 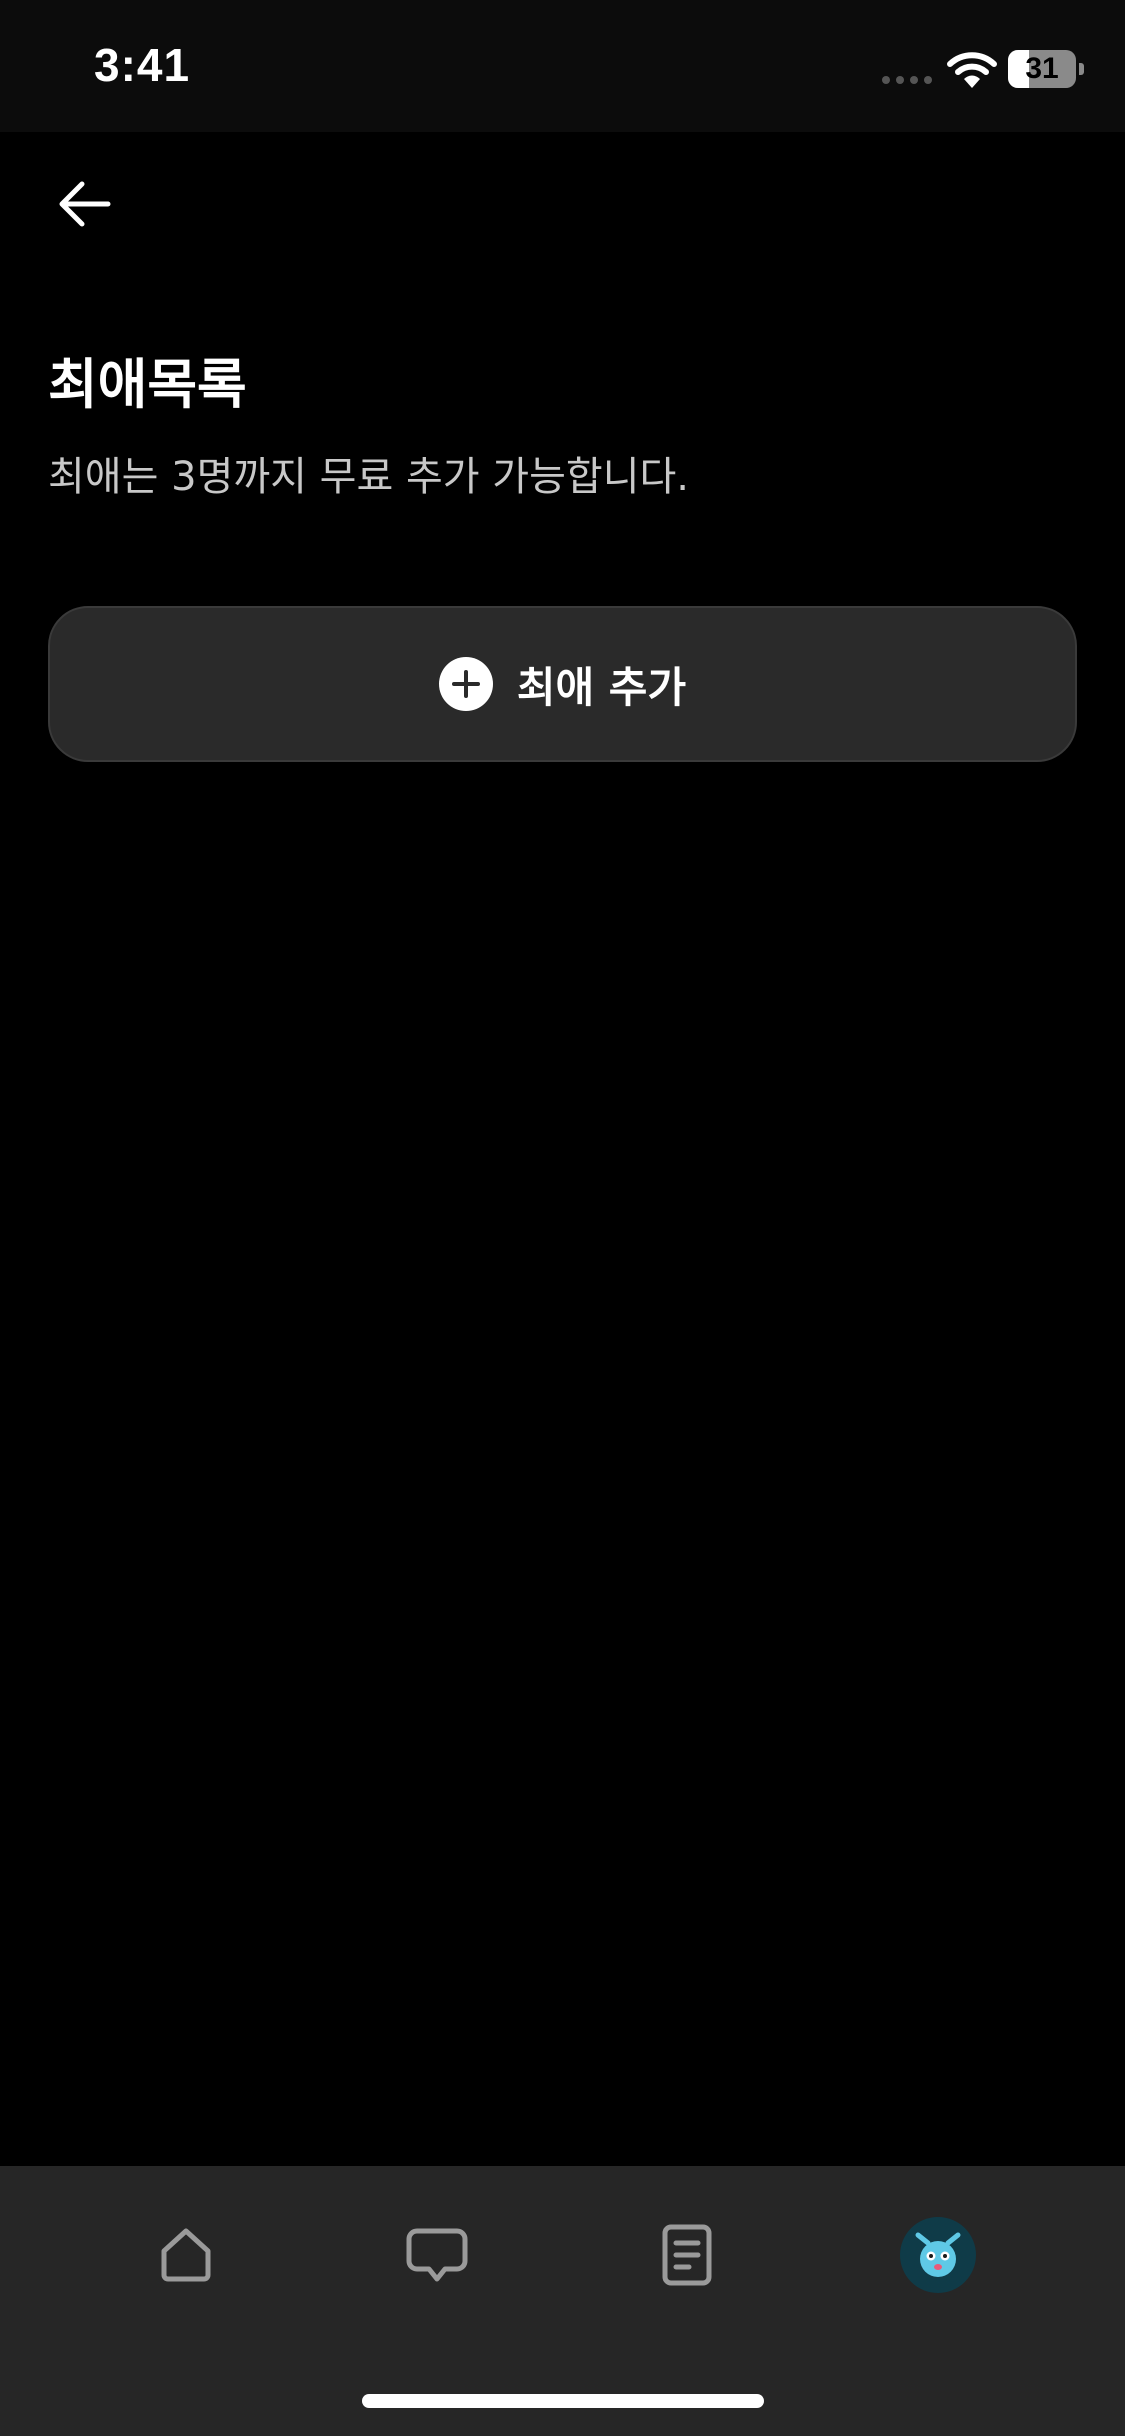 I want to click on page-subtitle: 최애는 3명까지 무료 추가 가능합니다., so click(x=369, y=477).